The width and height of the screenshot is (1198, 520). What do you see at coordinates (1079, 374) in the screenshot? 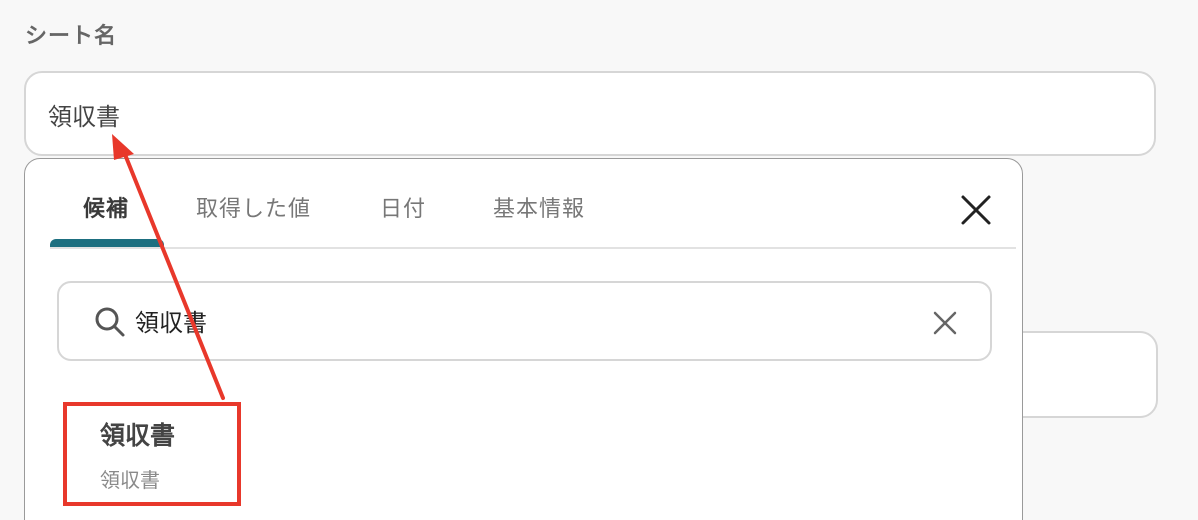
I see `background-input` at bounding box center [1079, 374].